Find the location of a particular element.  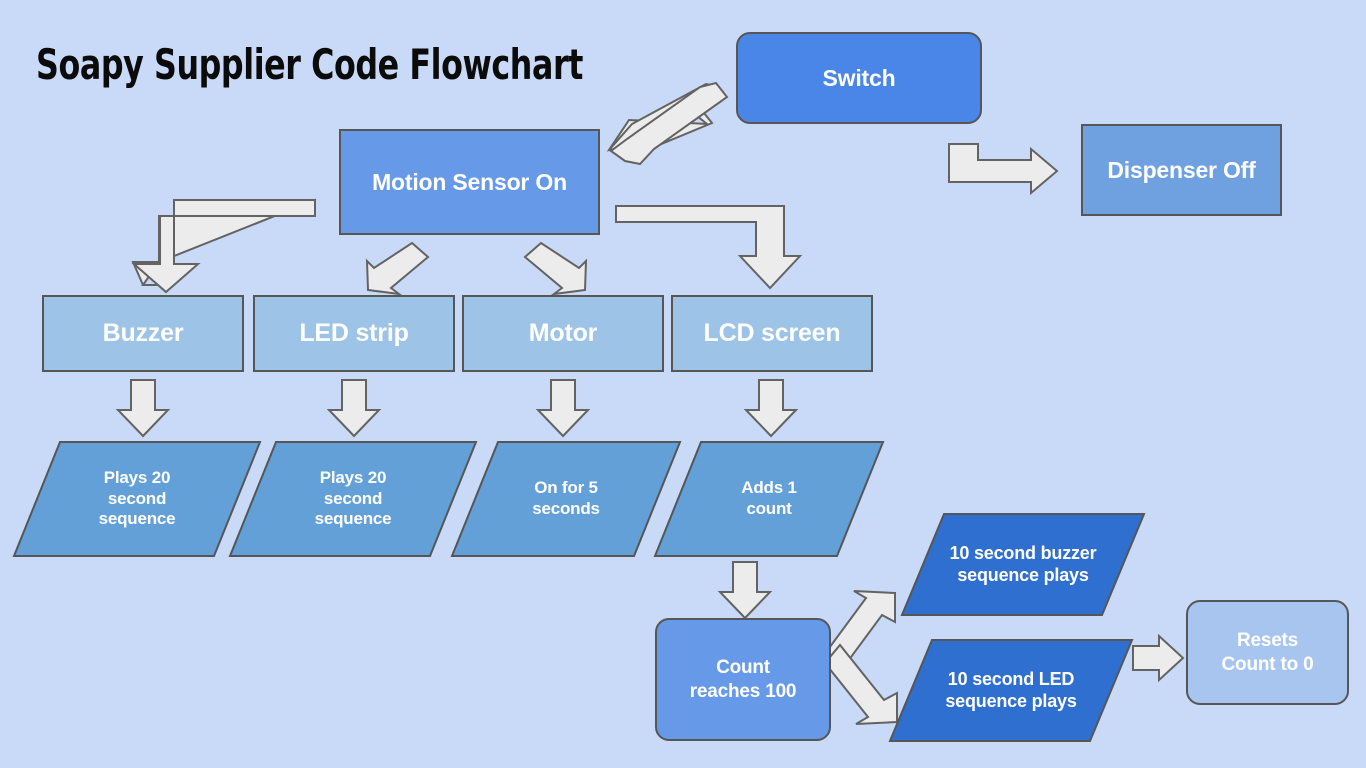

connector-motion-sensor-to-lcd-screen is located at coordinates (709, 247).